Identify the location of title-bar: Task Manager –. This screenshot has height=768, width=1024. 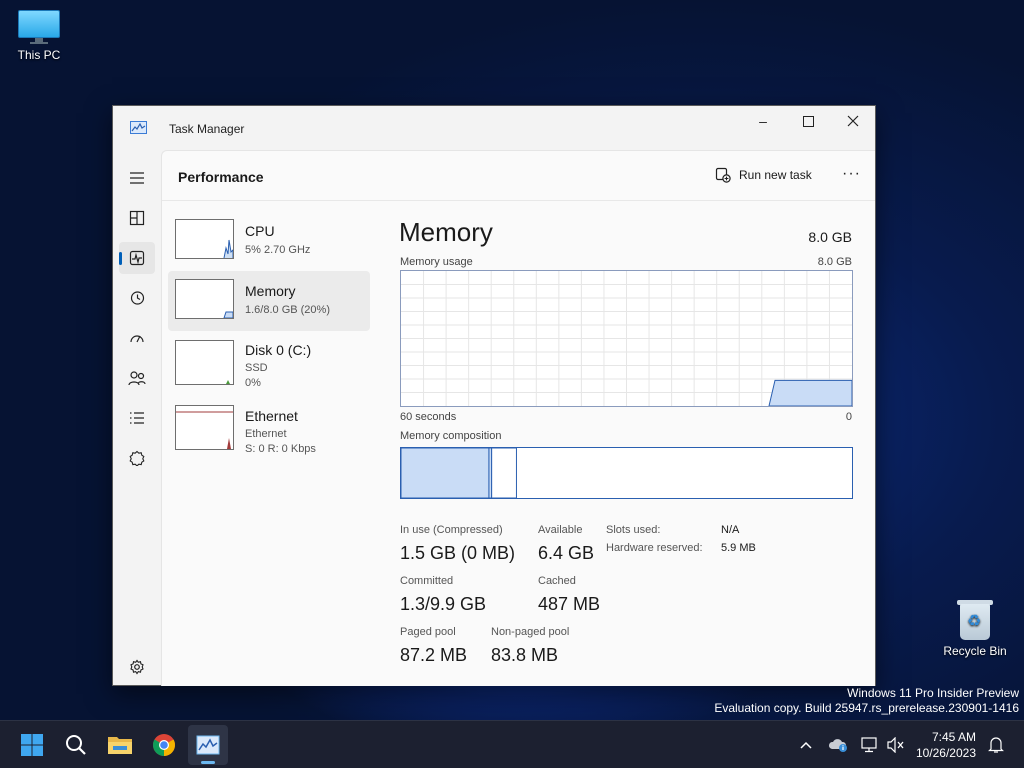
(494, 128).